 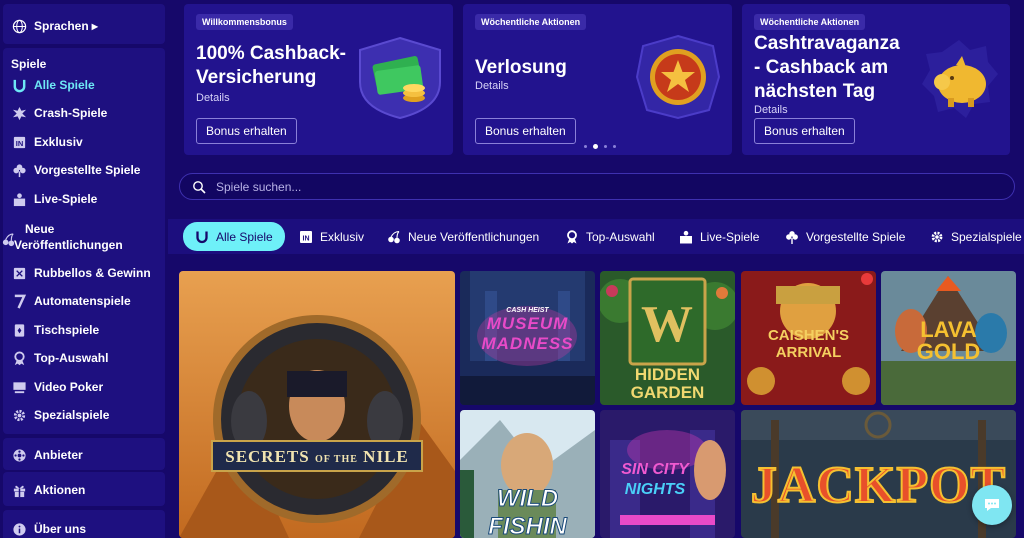 I want to click on exclusive-icon: IN, so click(x=19, y=142).